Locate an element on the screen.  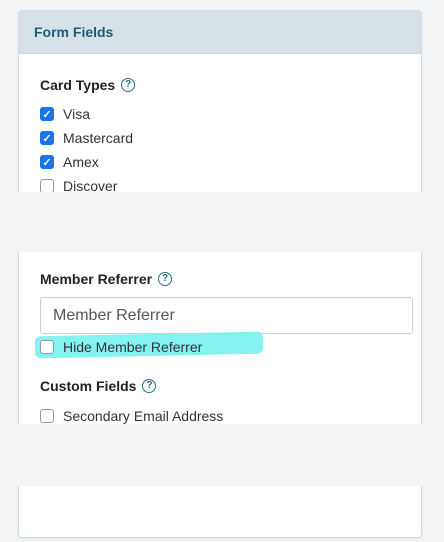
checkbox-amex: ✓ Amex is located at coordinates (69, 162).